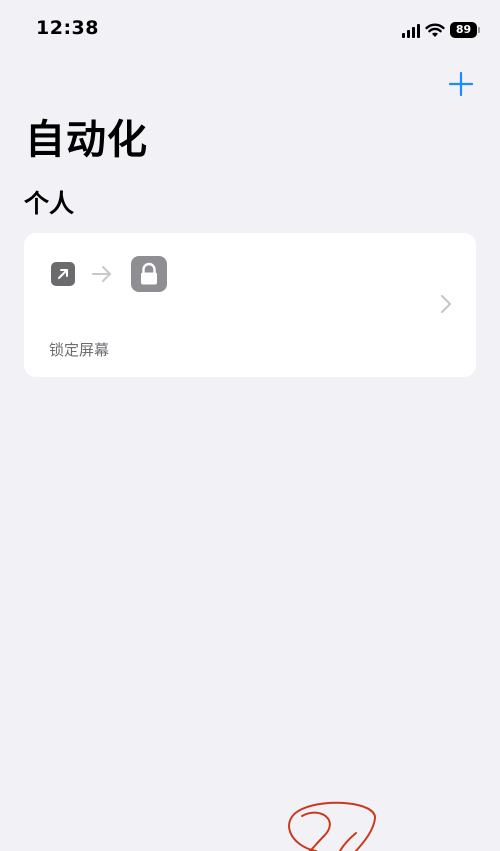 This screenshot has width=500, height=851. What do you see at coordinates (101, 274) in the screenshot?
I see `arrow-right-icon` at bounding box center [101, 274].